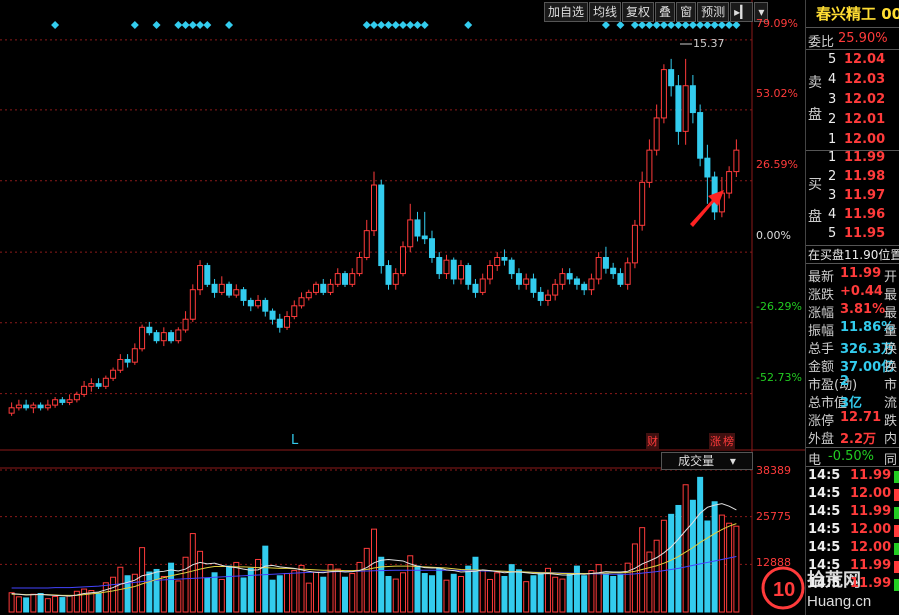 Image resolution: width=899 pixels, height=615 pixels. Describe the element at coordinates (852, 102) in the screenshot. I see `sell-level-row: 3 12.02` at that location.